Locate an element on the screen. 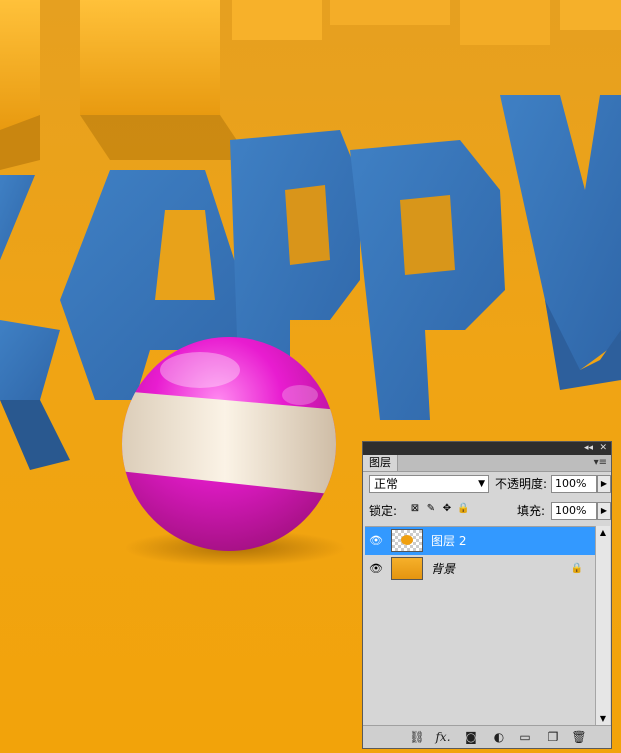  thumbnail-content is located at coordinates (407, 540).